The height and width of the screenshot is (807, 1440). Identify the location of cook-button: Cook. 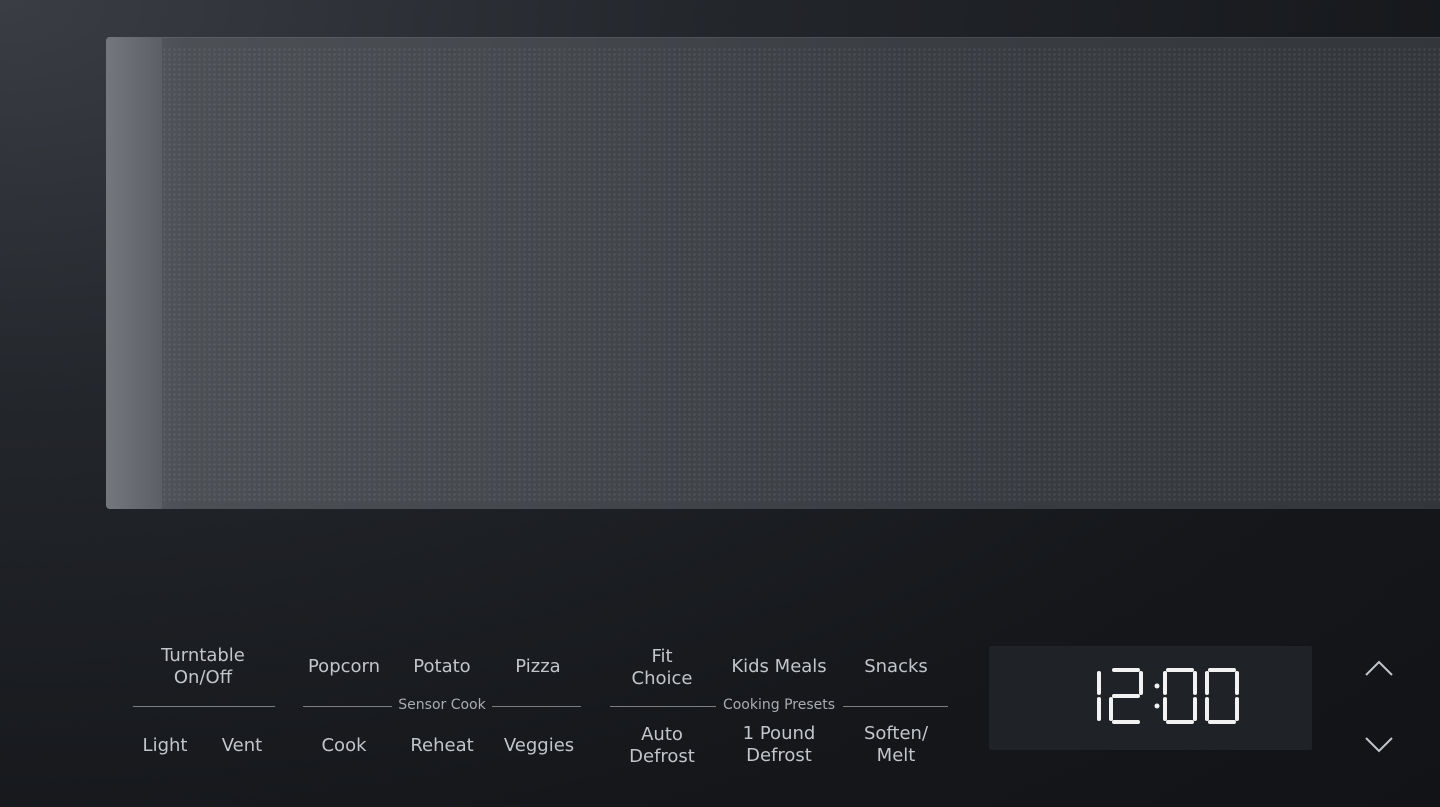
(343, 746).